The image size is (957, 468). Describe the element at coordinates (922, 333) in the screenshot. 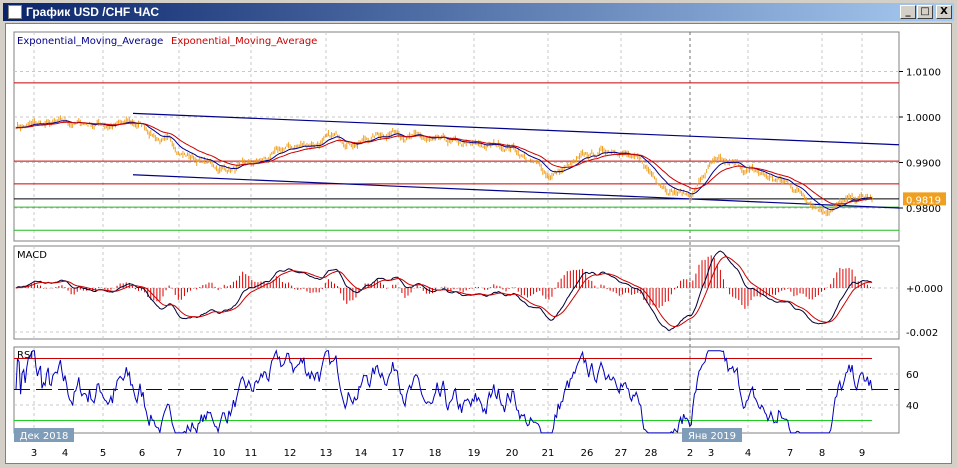

I see `macd-axis-label: -0.002` at that location.